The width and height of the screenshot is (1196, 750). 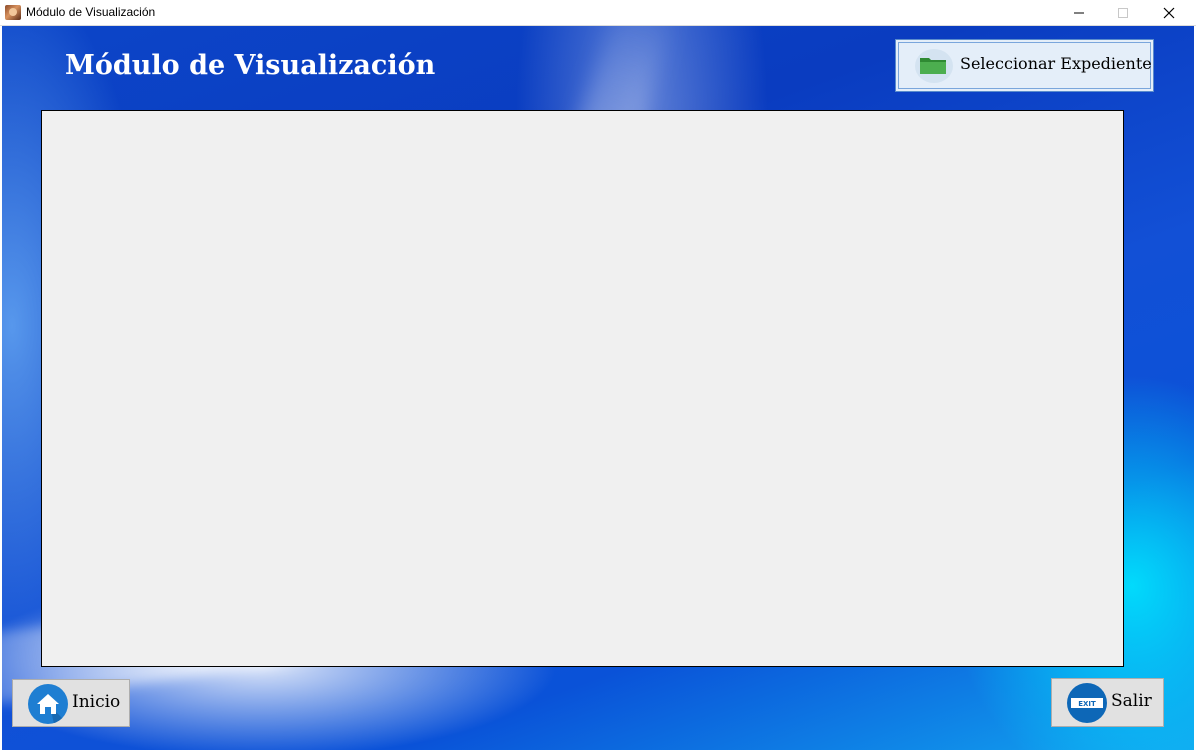 What do you see at coordinates (91, 12) in the screenshot?
I see `window-title: Módulo de Visualización` at bounding box center [91, 12].